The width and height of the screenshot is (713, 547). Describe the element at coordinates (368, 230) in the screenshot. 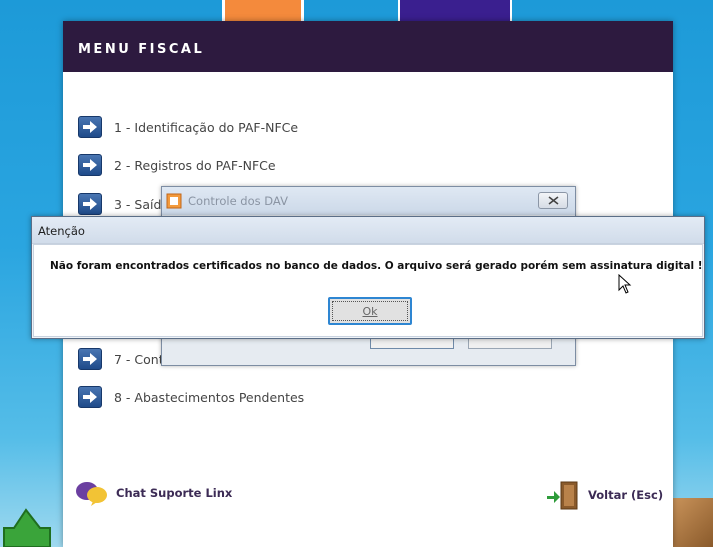

I see `attention-titlebar: Atenção` at that location.